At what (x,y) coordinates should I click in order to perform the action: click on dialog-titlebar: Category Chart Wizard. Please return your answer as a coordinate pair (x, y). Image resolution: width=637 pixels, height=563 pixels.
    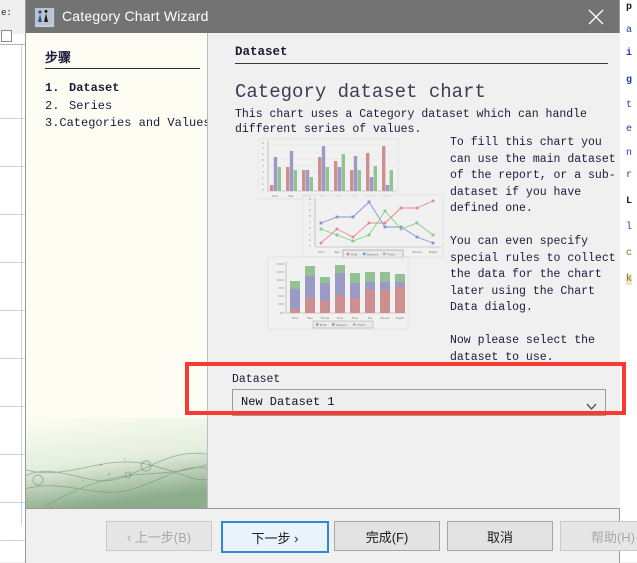
    Looking at the image, I should click on (322, 16).